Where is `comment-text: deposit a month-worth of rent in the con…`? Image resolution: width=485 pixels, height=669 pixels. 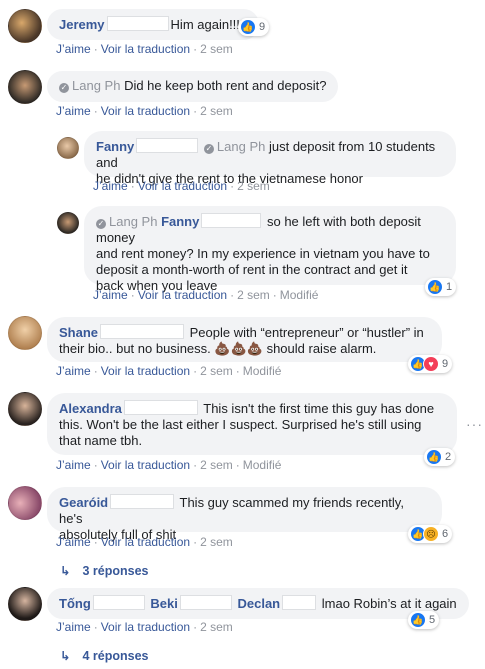
comment-text: deposit a month-worth of rent in the con… is located at coordinates (252, 269).